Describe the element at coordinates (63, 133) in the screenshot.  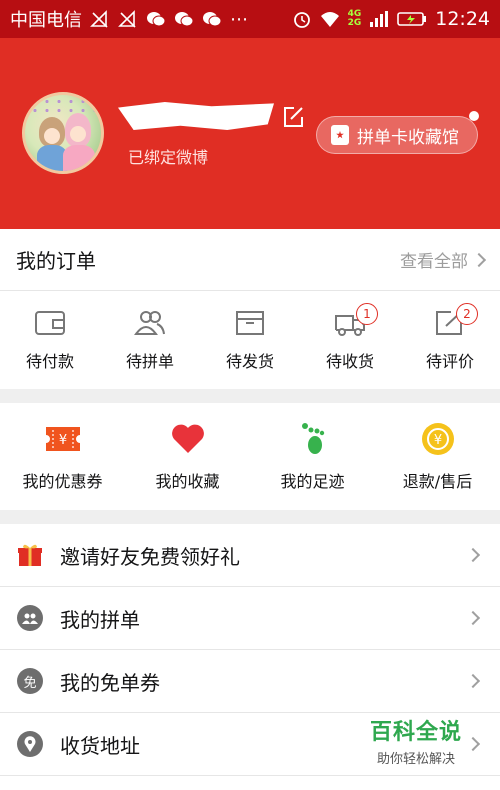
I see `avatar` at that location.